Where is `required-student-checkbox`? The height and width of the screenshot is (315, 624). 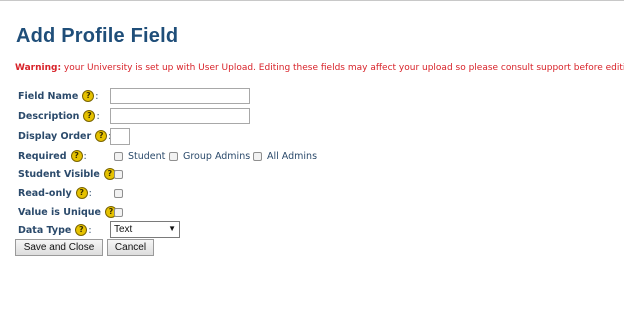
required-student-checkbox is located at coordinates (118, 156).